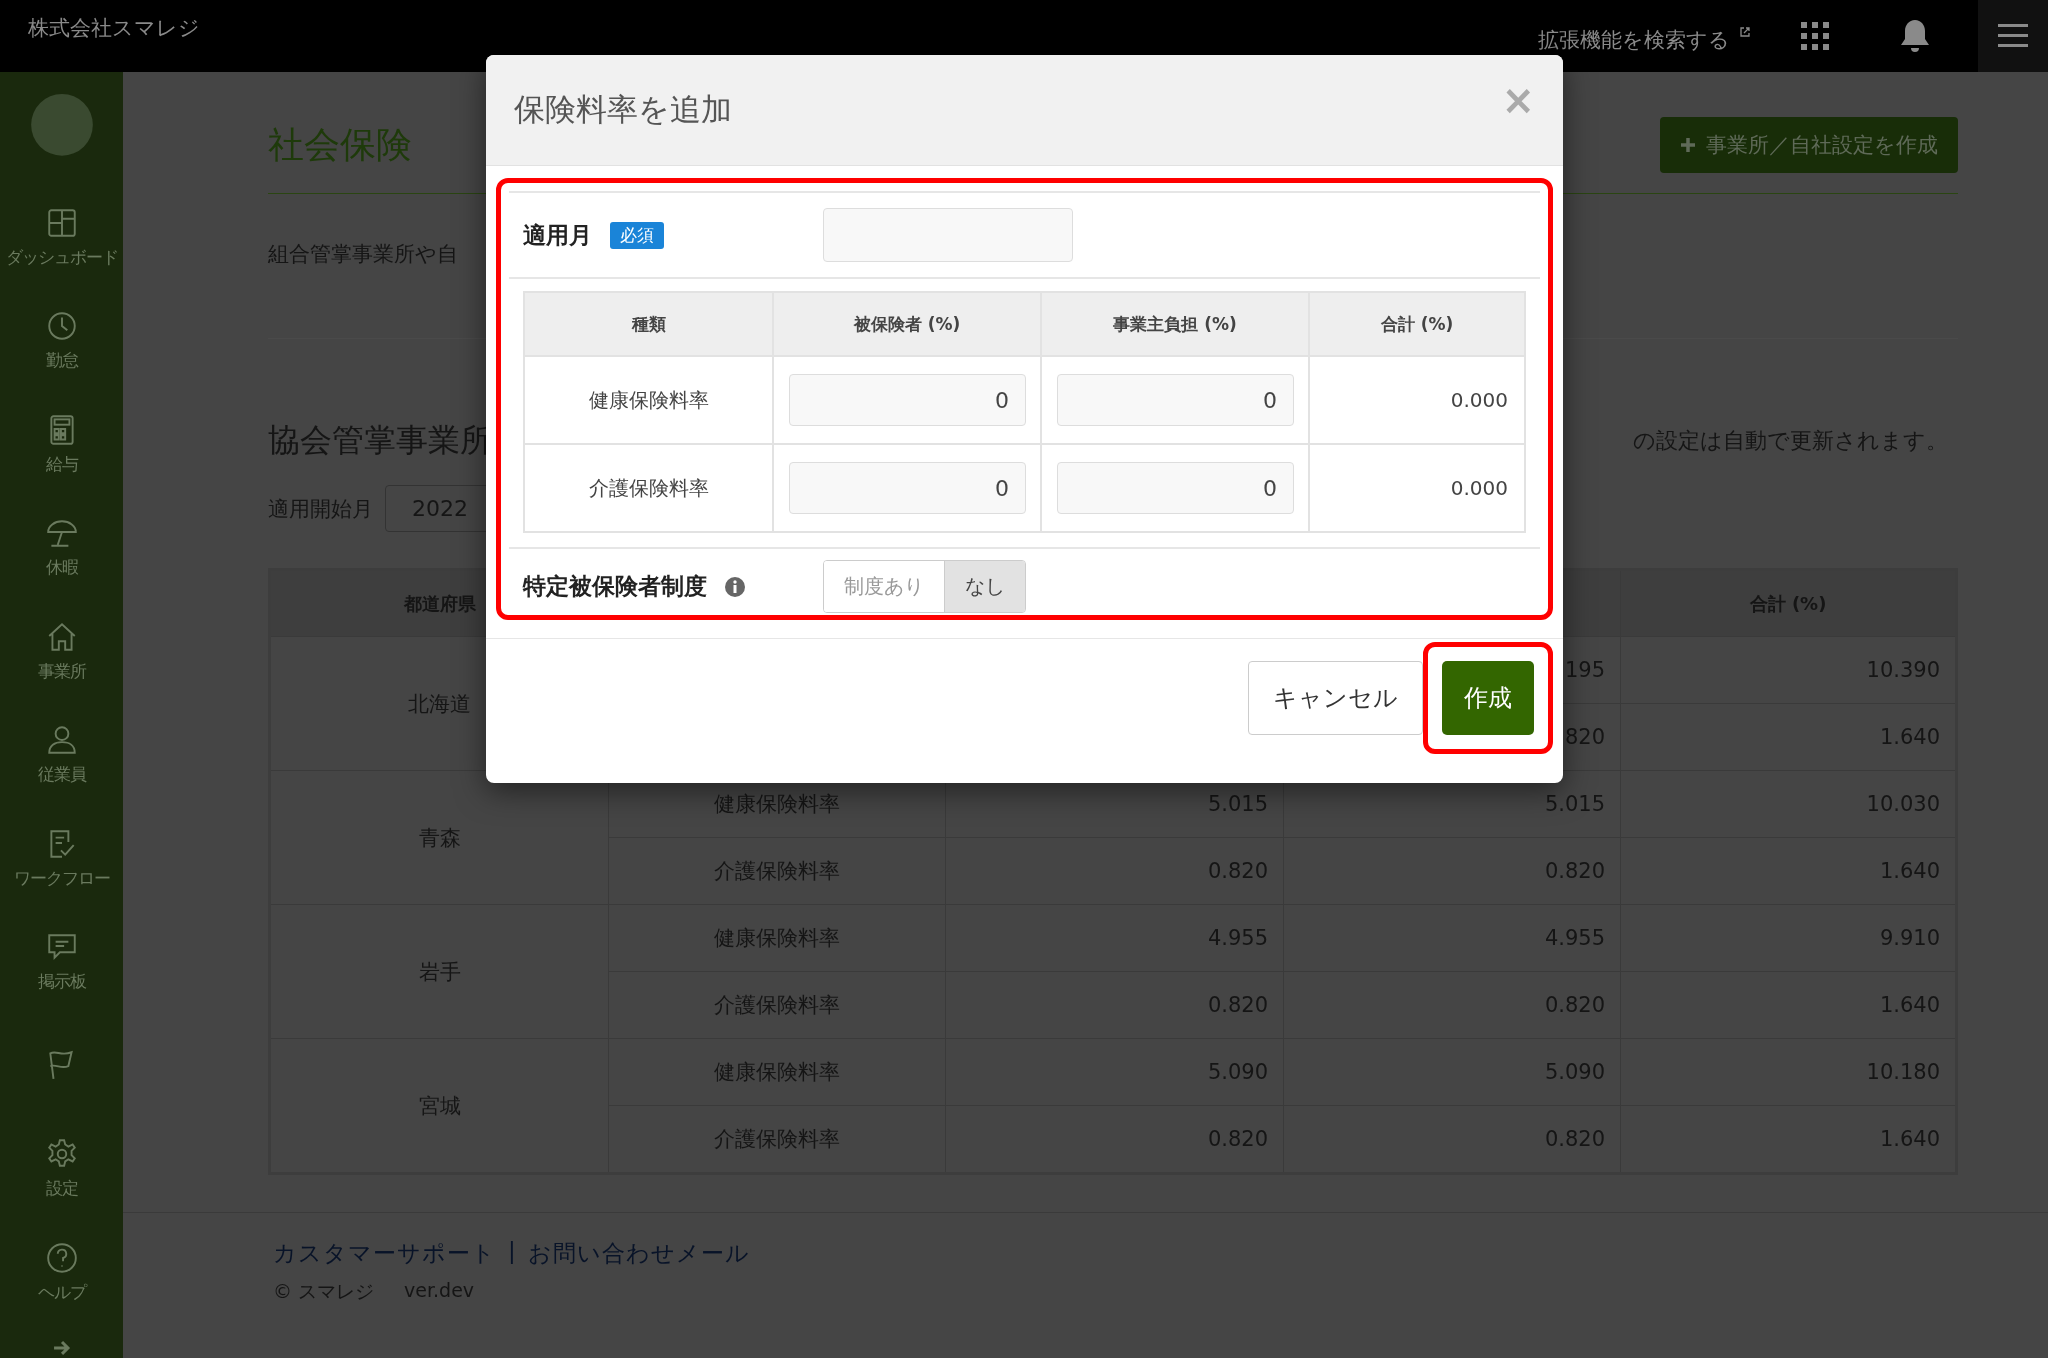 The height and width of the screenshot is (1358, 2048). What do you see at coordinates (637, 235) in the screenshot?
I see `required-badge: 必須` at bounding box center [637, 235].